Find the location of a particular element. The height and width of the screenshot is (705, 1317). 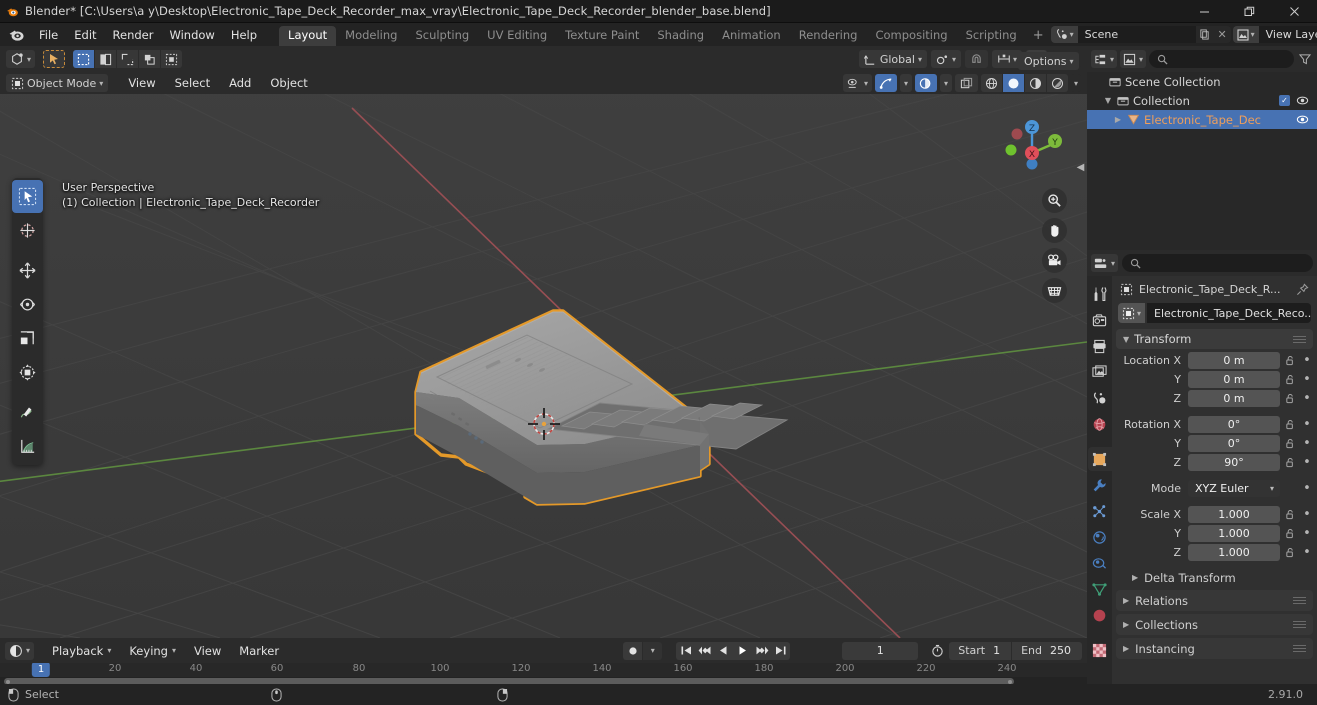

current-frame-field: 1 is located at coordinates (880, 650).